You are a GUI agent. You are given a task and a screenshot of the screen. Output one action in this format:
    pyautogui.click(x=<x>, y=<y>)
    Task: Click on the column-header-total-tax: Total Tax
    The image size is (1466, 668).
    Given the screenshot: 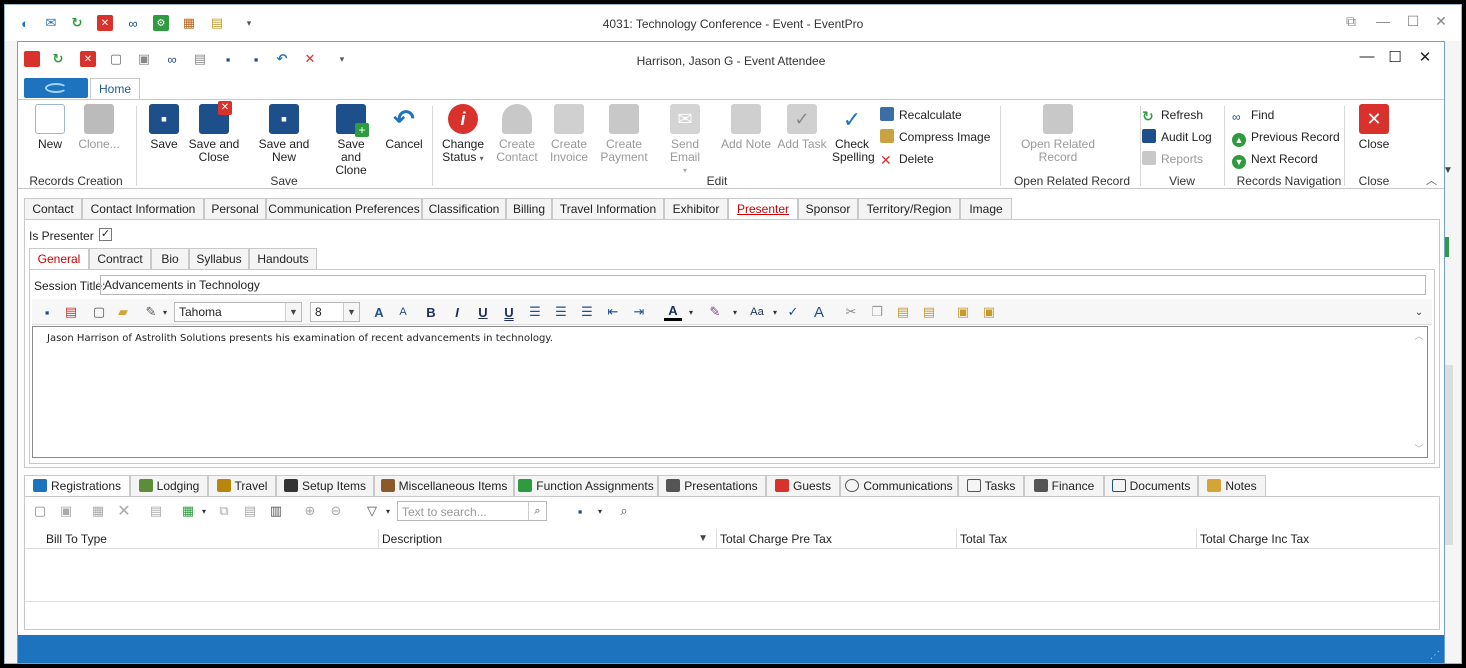 What is the action you would take?
    pyautogui.click(x=1077, y=539)
    